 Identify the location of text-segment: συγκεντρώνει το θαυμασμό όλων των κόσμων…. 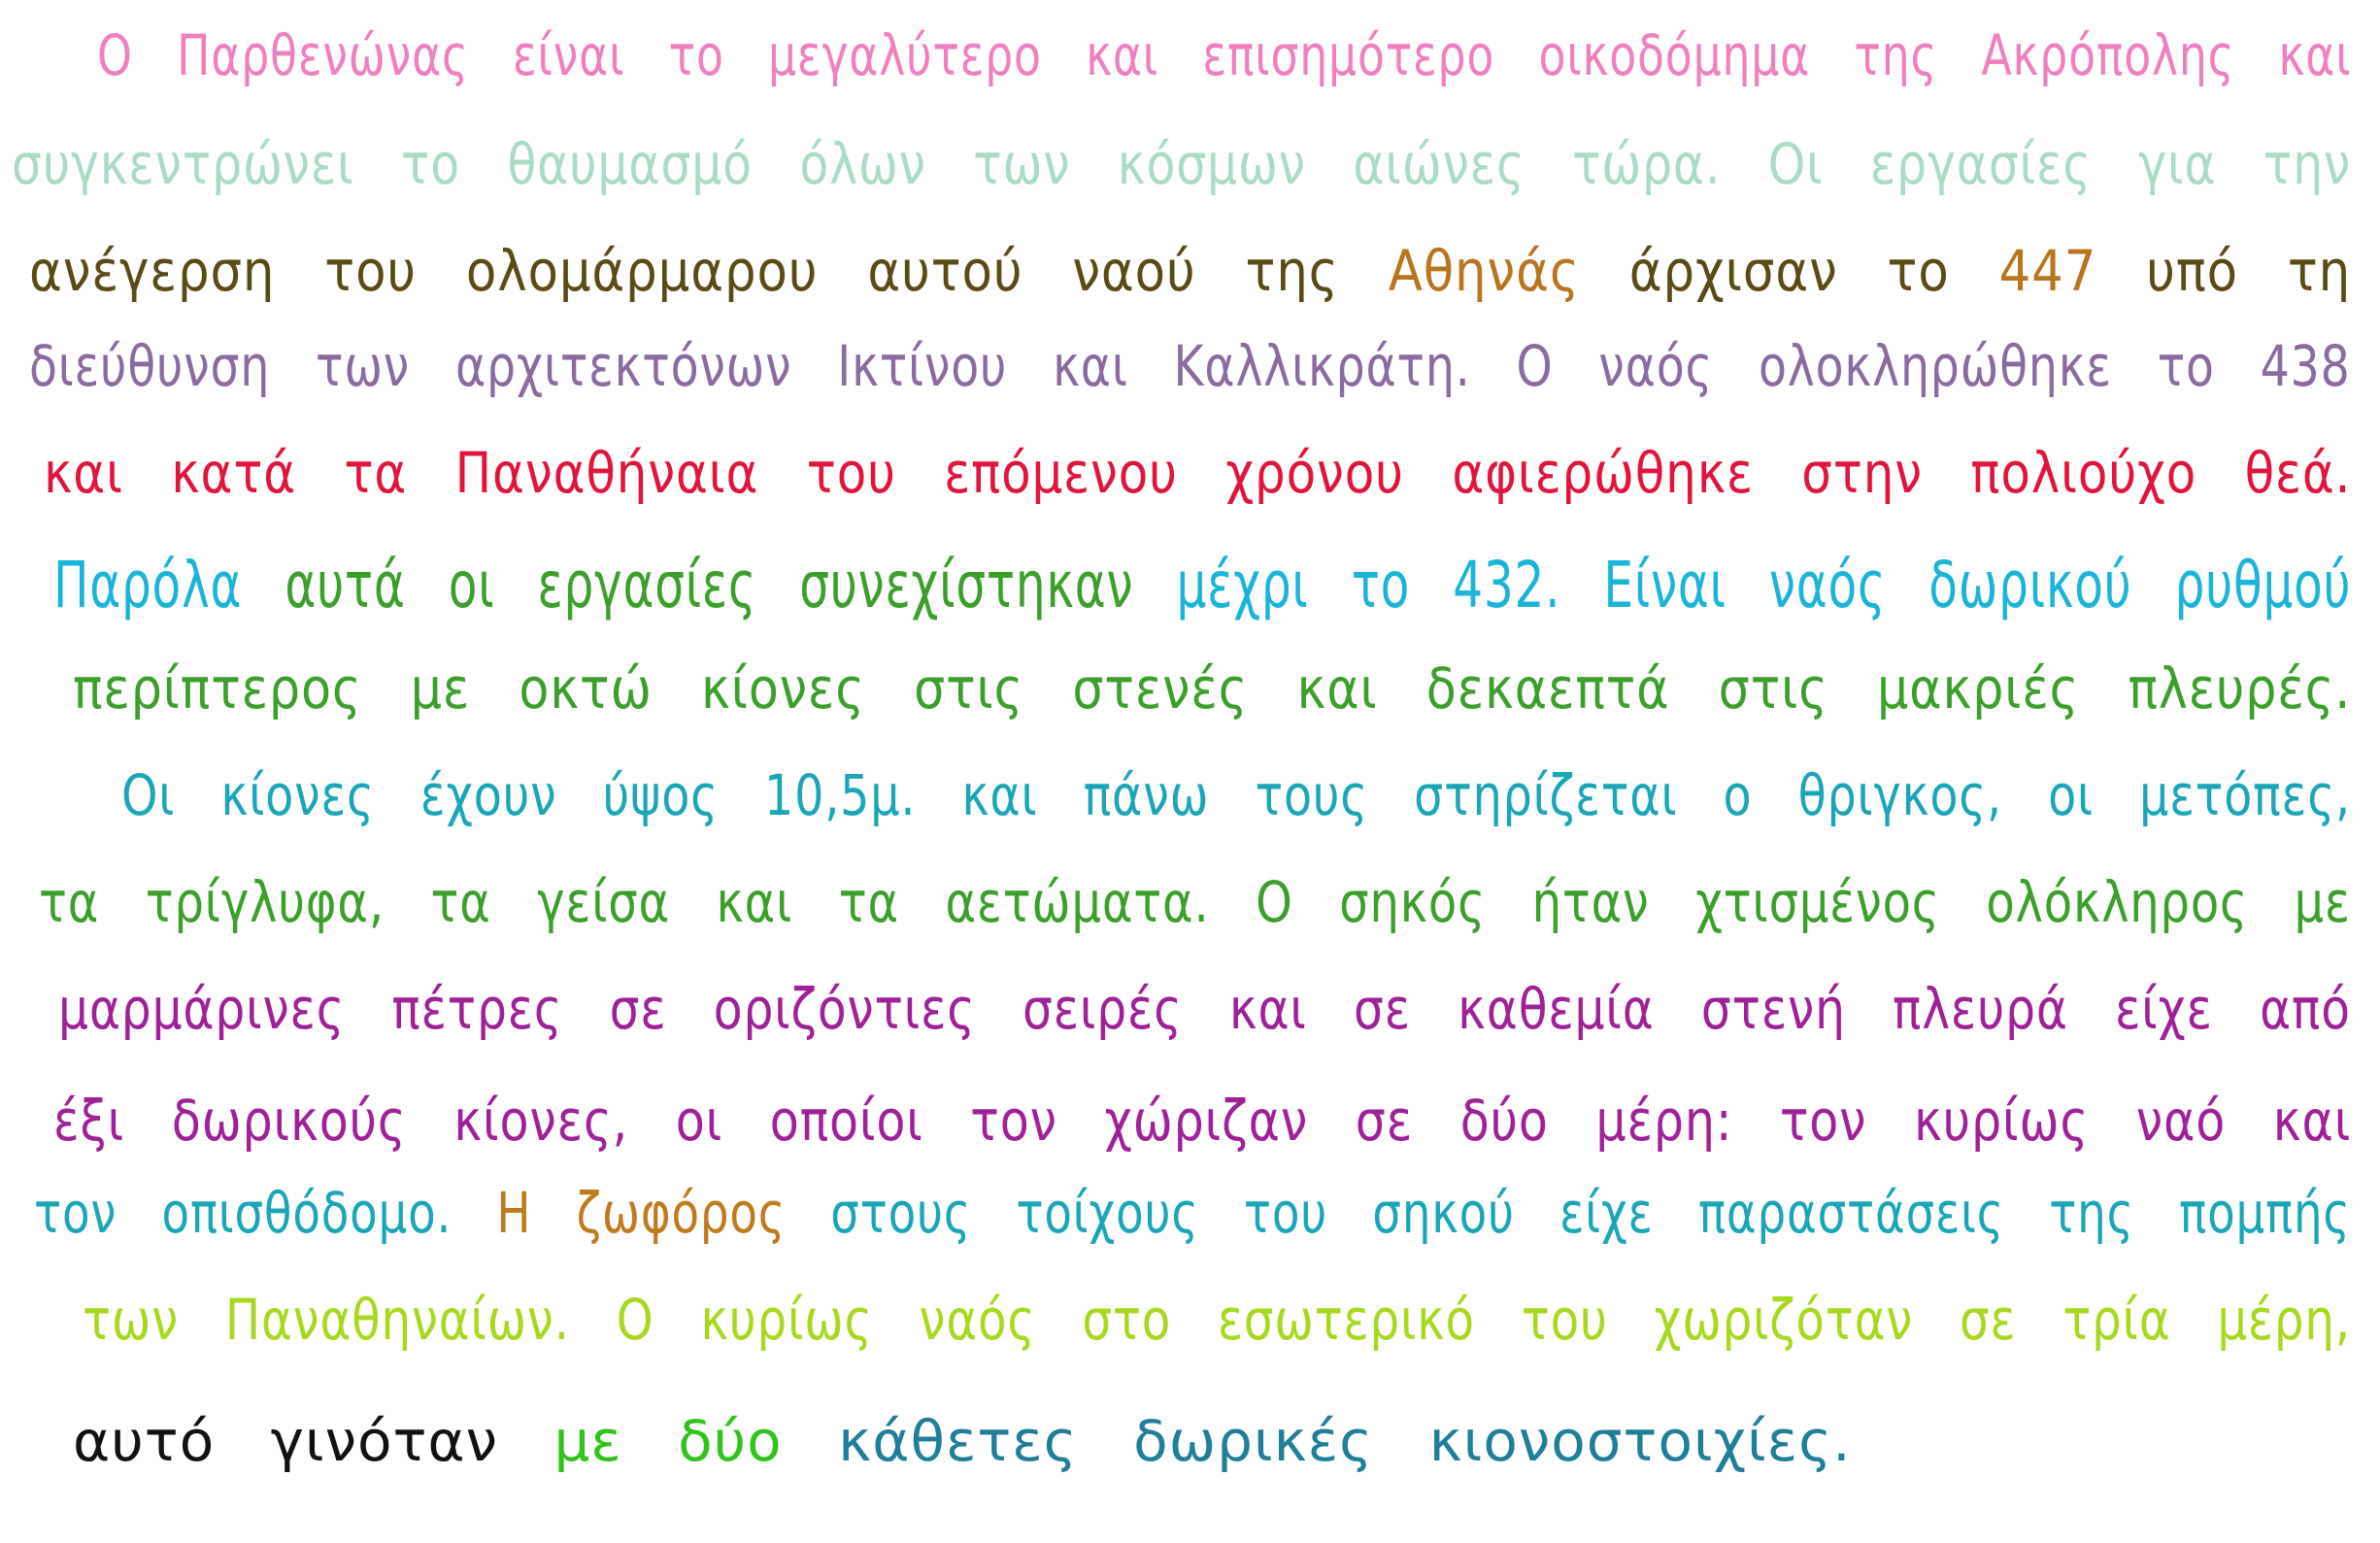
(1182, 164).